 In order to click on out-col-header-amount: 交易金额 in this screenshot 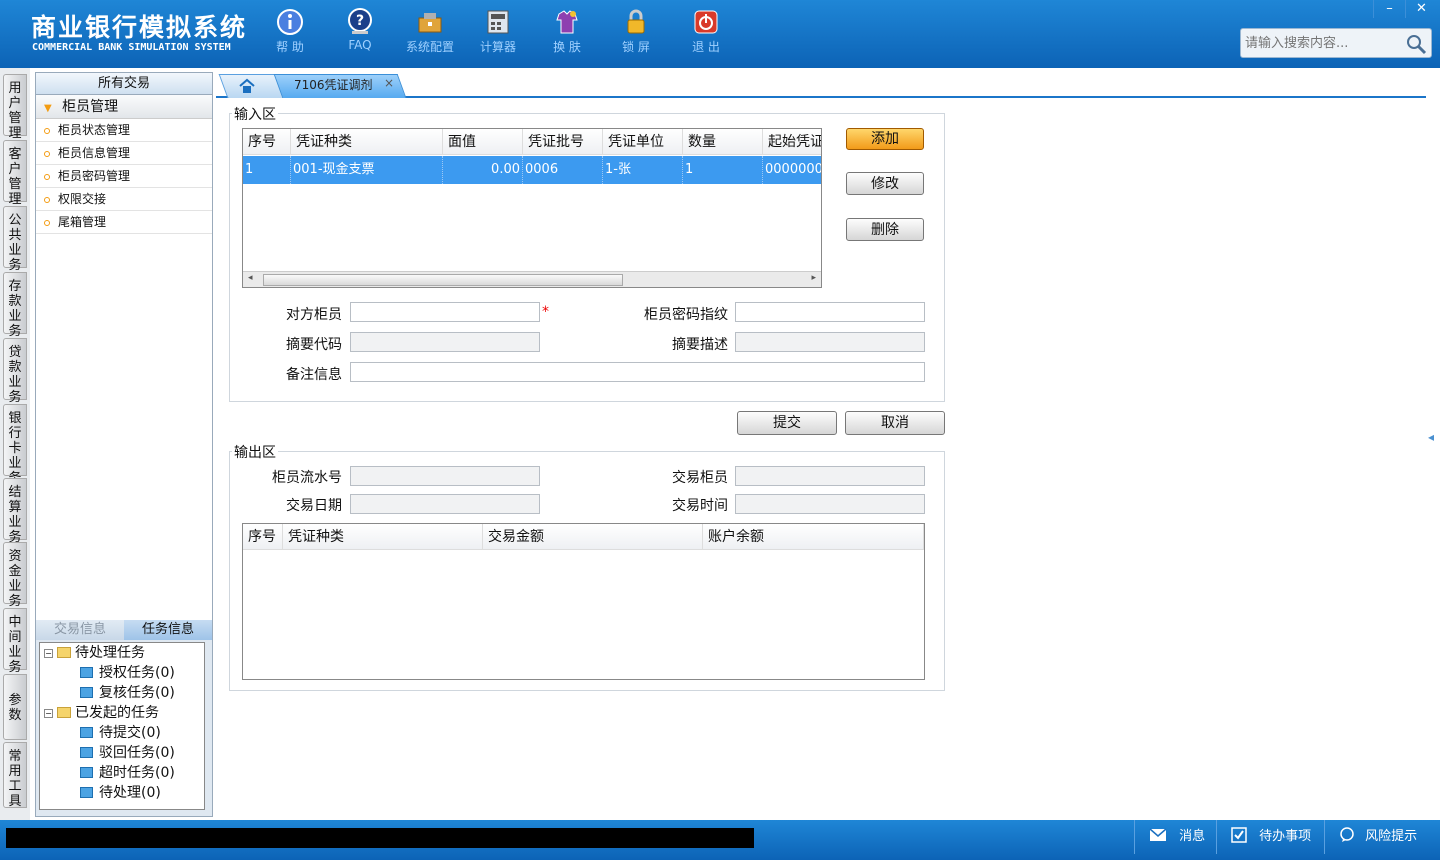, I will do `click(593, 537)`.